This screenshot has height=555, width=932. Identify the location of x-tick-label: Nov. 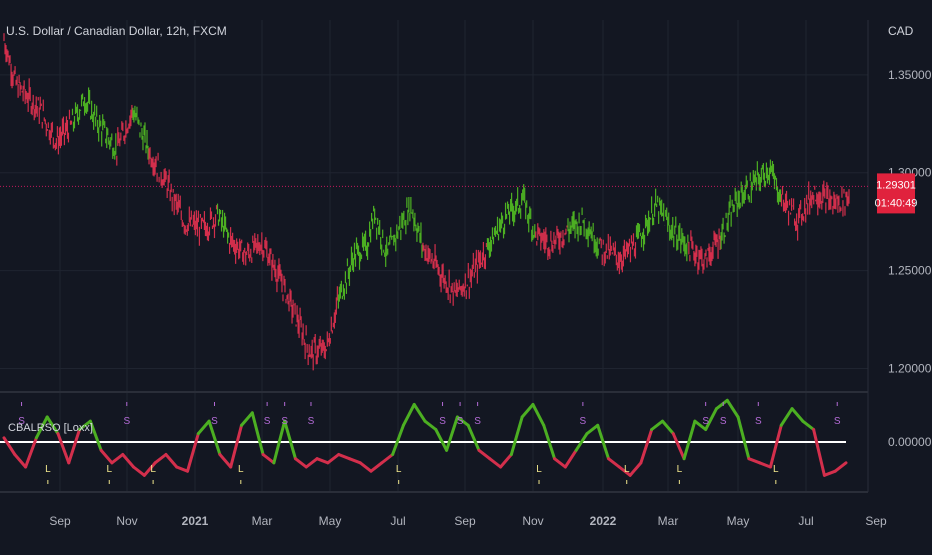
(126, 521).